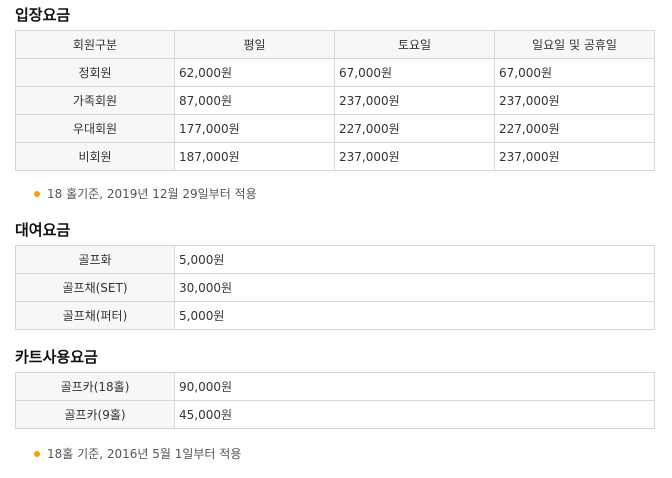  I want to click on header-member-type: 회원구분, so click(95, 44).